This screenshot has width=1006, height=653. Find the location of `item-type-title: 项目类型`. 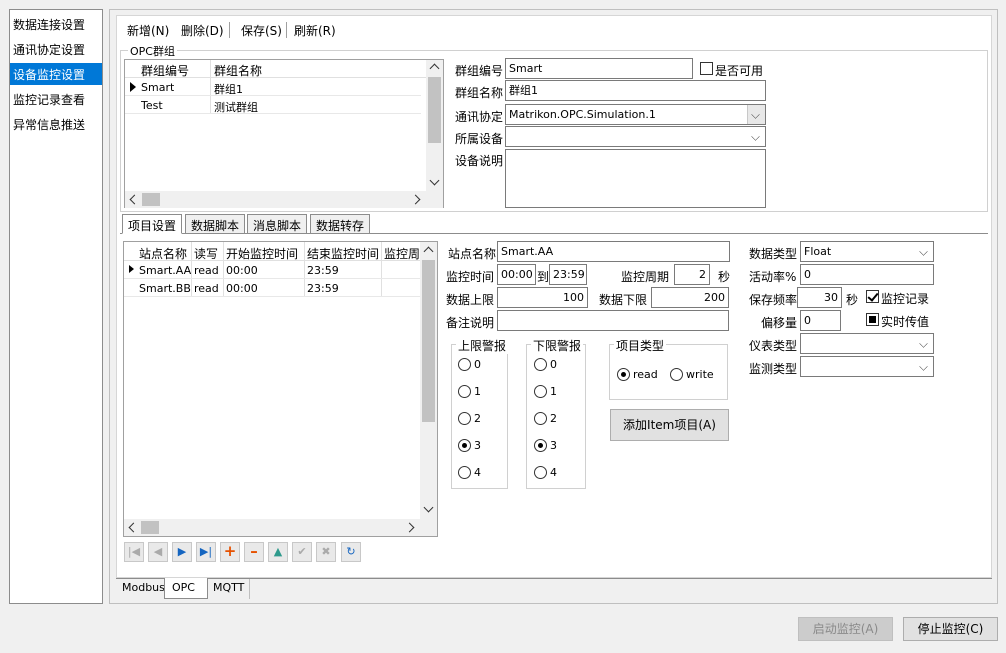

item-type-title: 项目类型 is located at coordinates (640, 345).